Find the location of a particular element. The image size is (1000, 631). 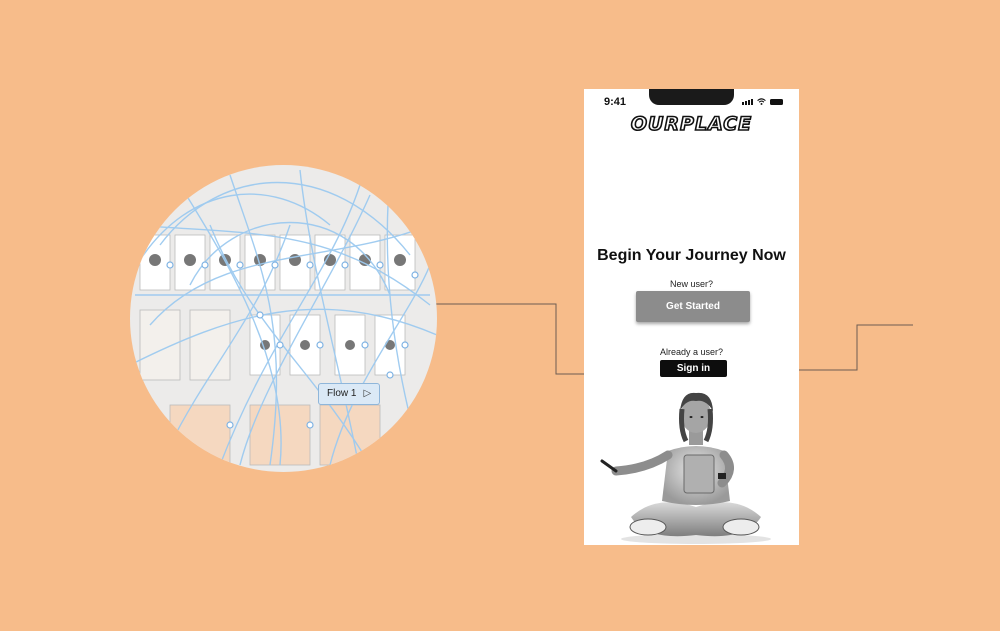

status-time: 9:41 is located at coordinates (615, 102).